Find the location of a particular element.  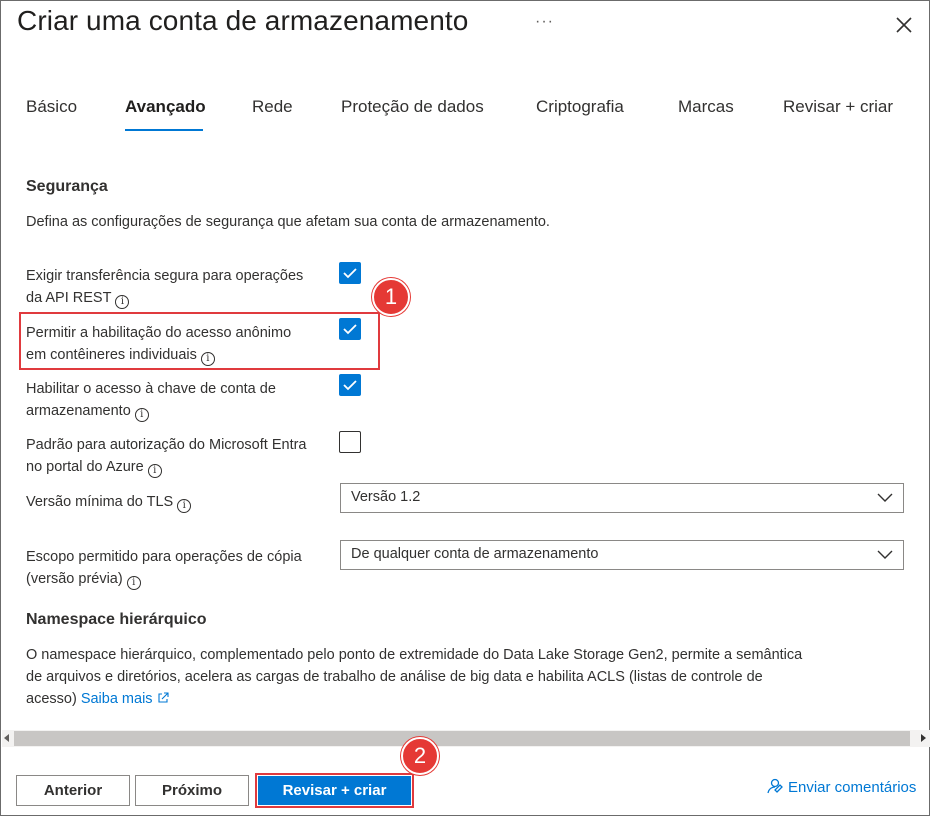

copy-scope-dropdown: De qualquer conta de armazenamento is located at coordinates (622, 555).